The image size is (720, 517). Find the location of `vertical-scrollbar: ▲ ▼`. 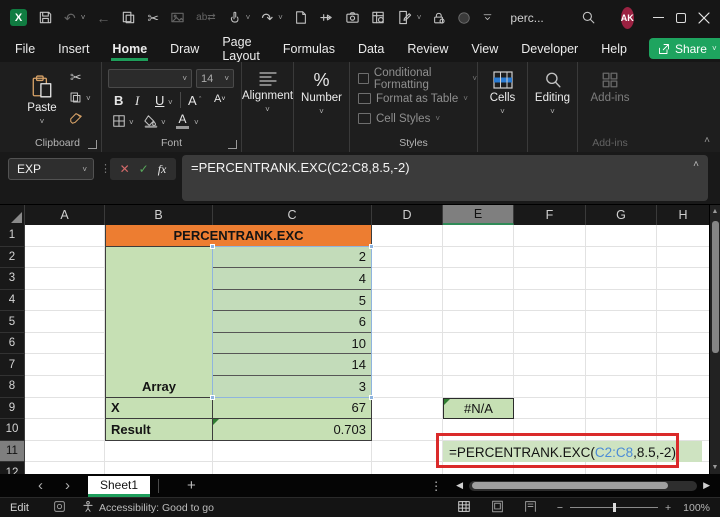

vertical-scrollbar: ▲ ▼ is located at coordinates (714, 339).